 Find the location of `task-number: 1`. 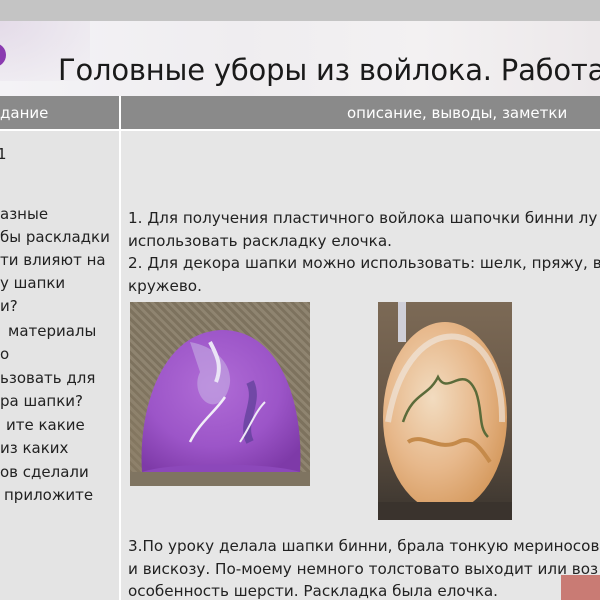

task-number: 1 is located at coordinates (3, 154).